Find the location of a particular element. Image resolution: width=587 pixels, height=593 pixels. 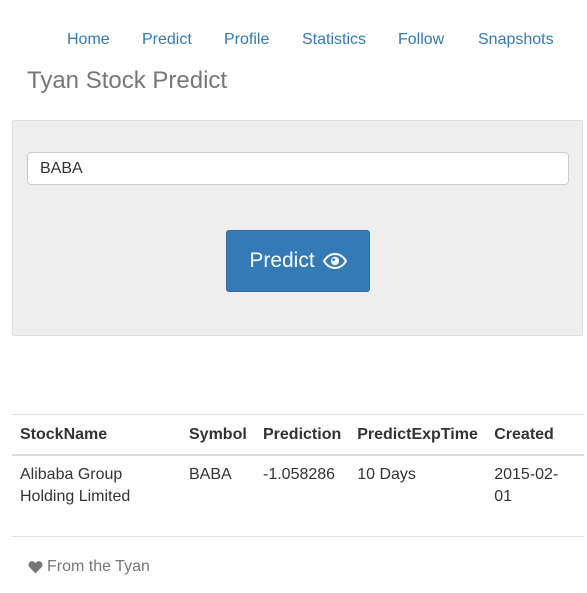

eye-icon is located at coordinates (334, 261).